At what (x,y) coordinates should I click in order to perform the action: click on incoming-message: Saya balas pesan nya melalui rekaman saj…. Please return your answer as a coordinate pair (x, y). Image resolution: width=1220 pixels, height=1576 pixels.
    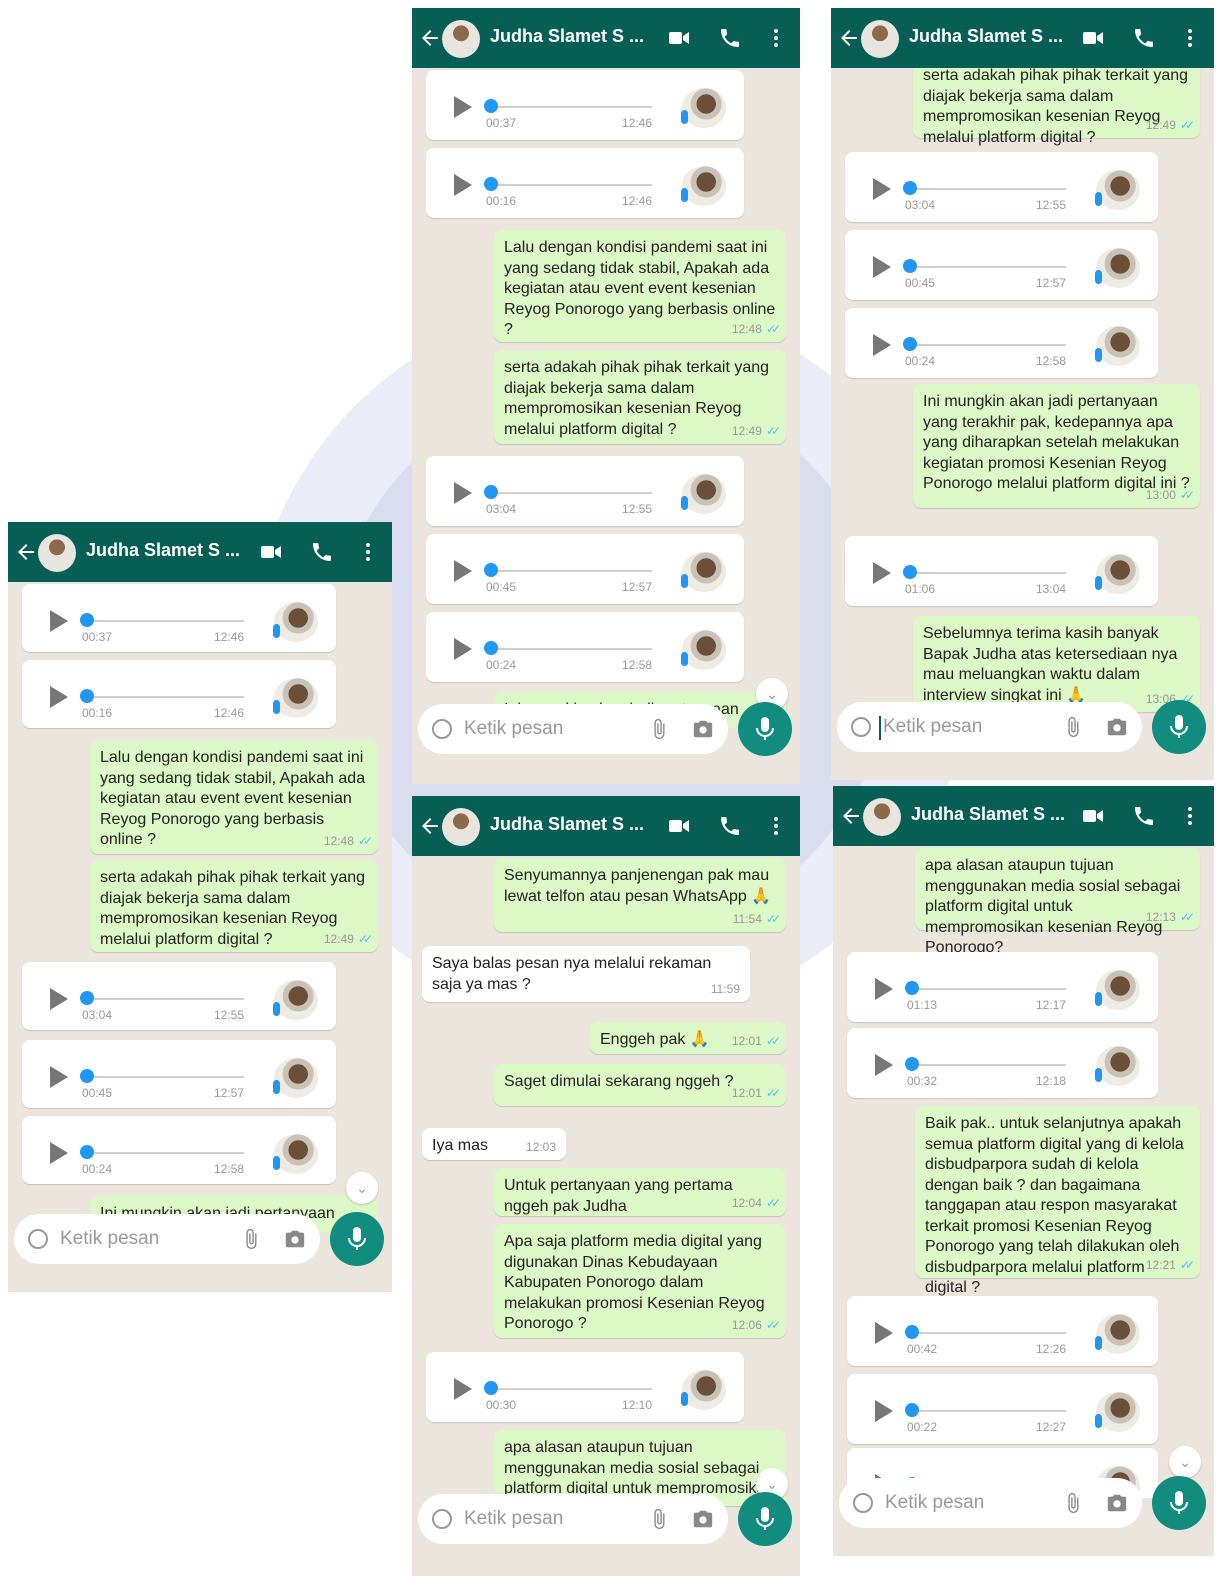
    Looking at the image, I should click on (586, 974).